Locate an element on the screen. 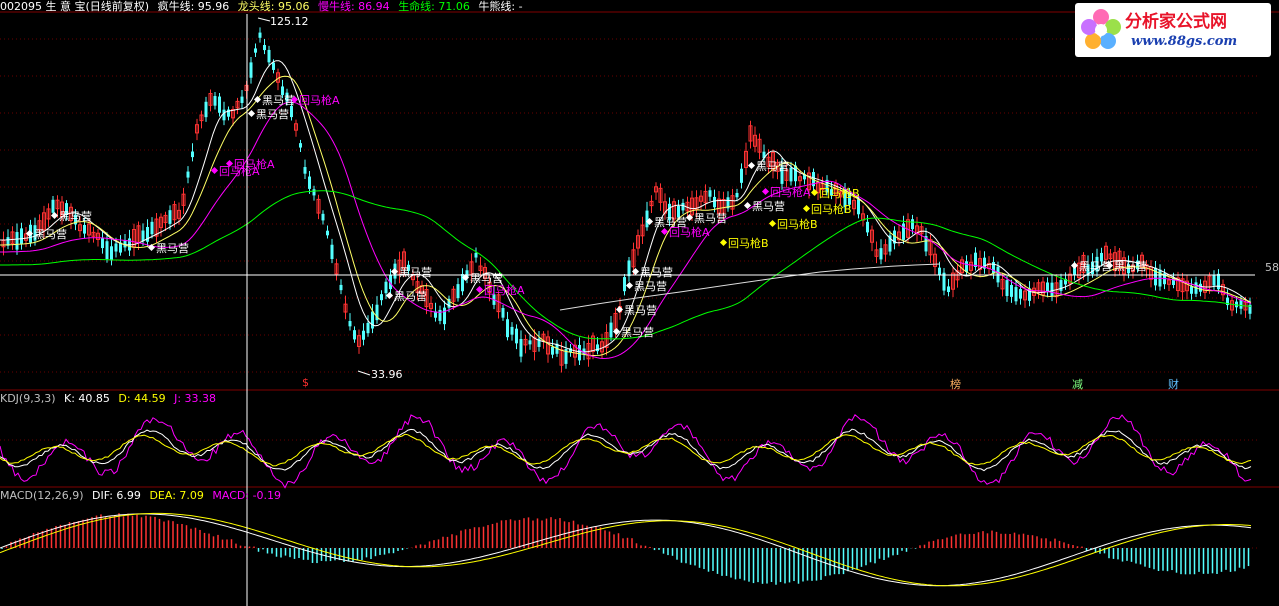 Image resolution: width=1279 pixels, height=606 pixels. logo-title: 分析家公式网 is located at coordinates (1176, 22).